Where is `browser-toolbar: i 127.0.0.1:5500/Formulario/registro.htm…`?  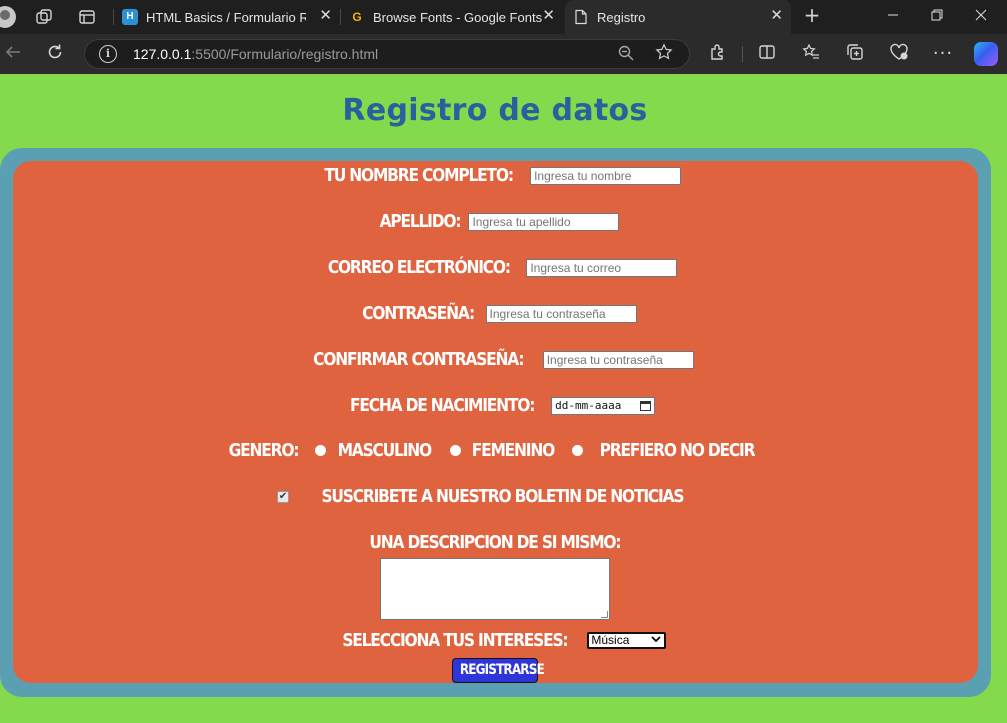
browser-toolbar: i 127.0.0.1:5500/Formulario/registro.htm… is located at coordinates (503, 54).